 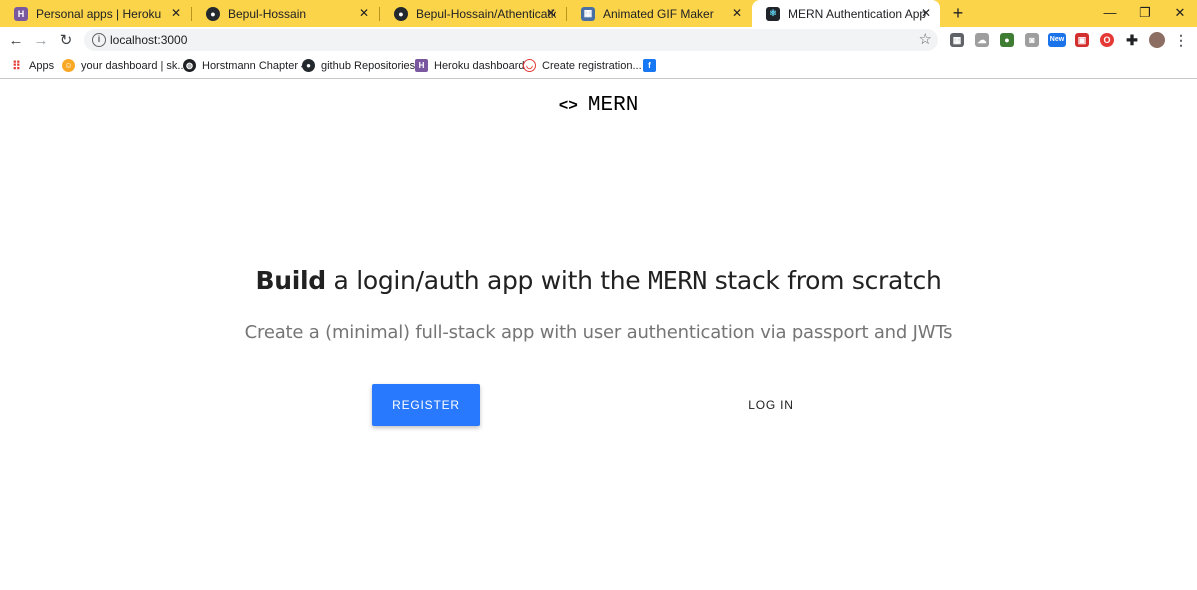 What do you see at coordinates (487, 280) in the screenshot?
I see `headline-text-pre: a login/auth app with the` at bounding box center [487, 280].